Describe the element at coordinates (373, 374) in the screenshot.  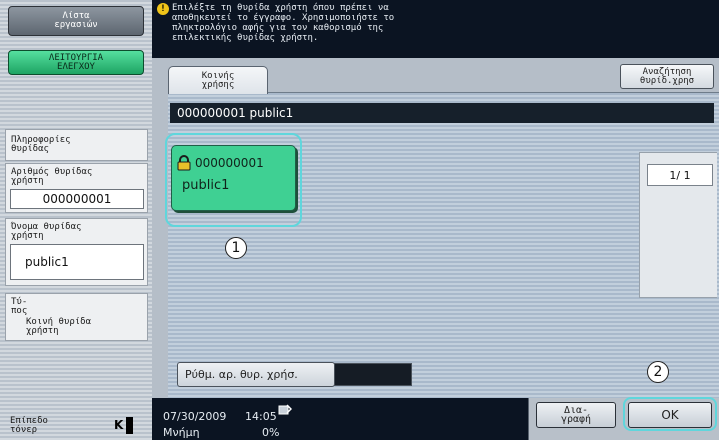
I see `box-number-field` at that location.